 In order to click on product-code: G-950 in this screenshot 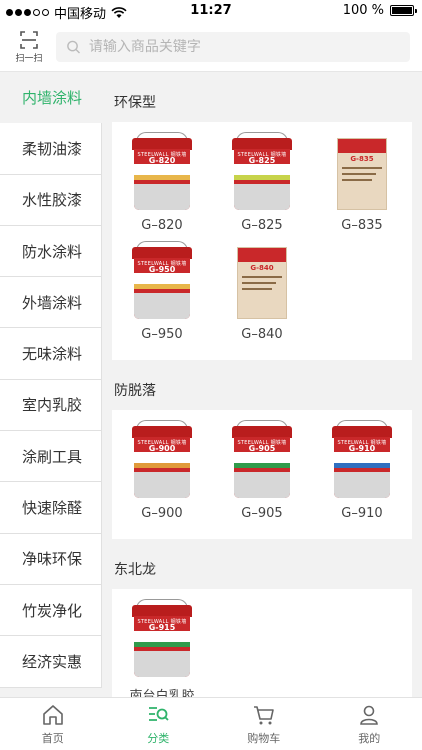, I will do `click(162, 269)`.